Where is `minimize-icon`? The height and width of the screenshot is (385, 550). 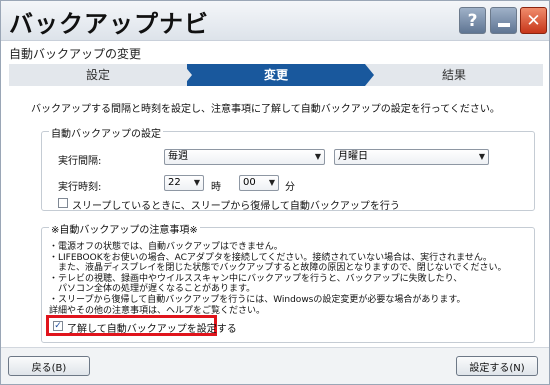
minimize-icon is located at coordinates (503, 24).